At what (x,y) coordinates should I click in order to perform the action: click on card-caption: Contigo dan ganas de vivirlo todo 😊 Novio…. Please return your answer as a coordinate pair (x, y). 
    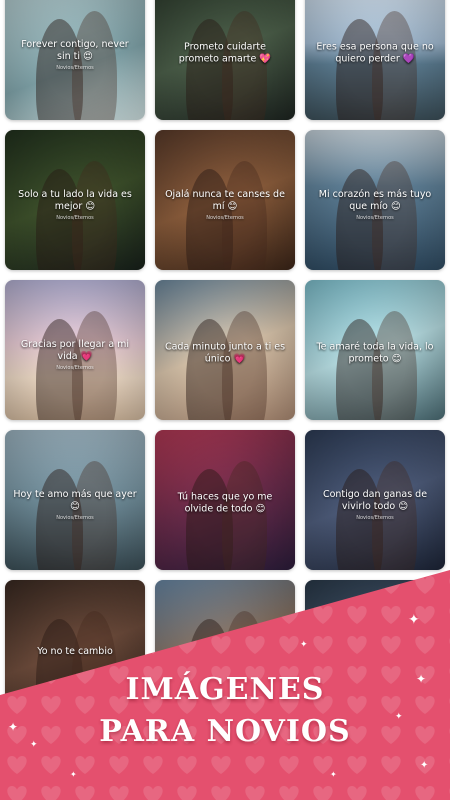
    Looking at the image, I should click on (375, 505).